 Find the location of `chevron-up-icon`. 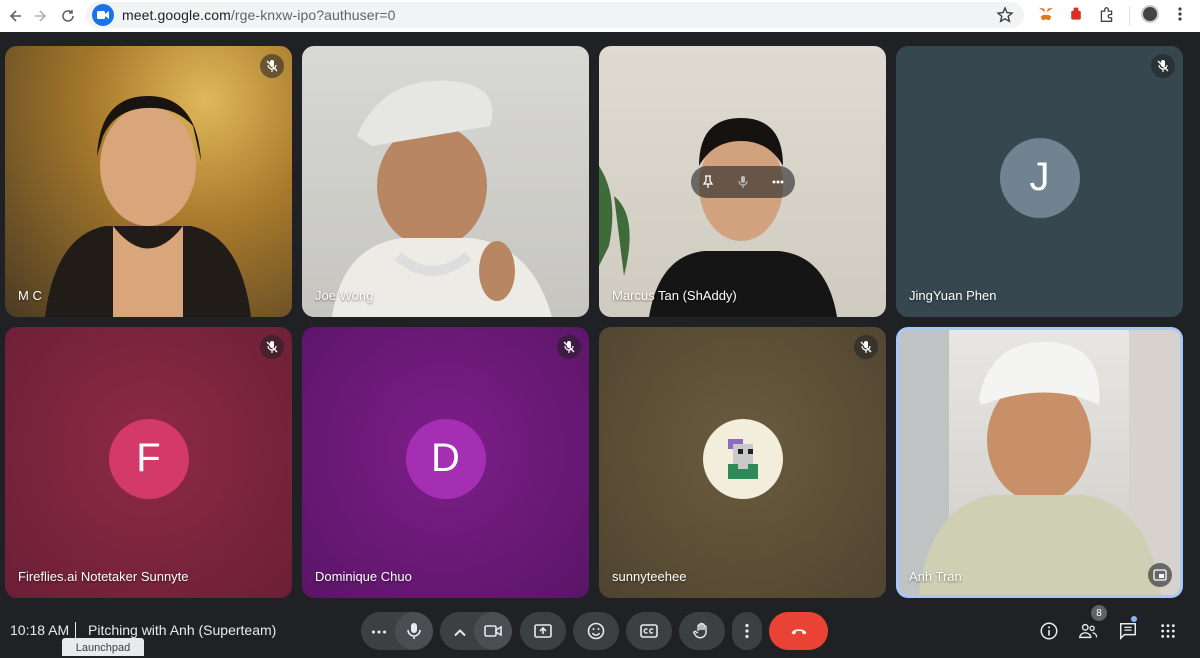

chevron-up-icon is located at coordinates (458, 631).